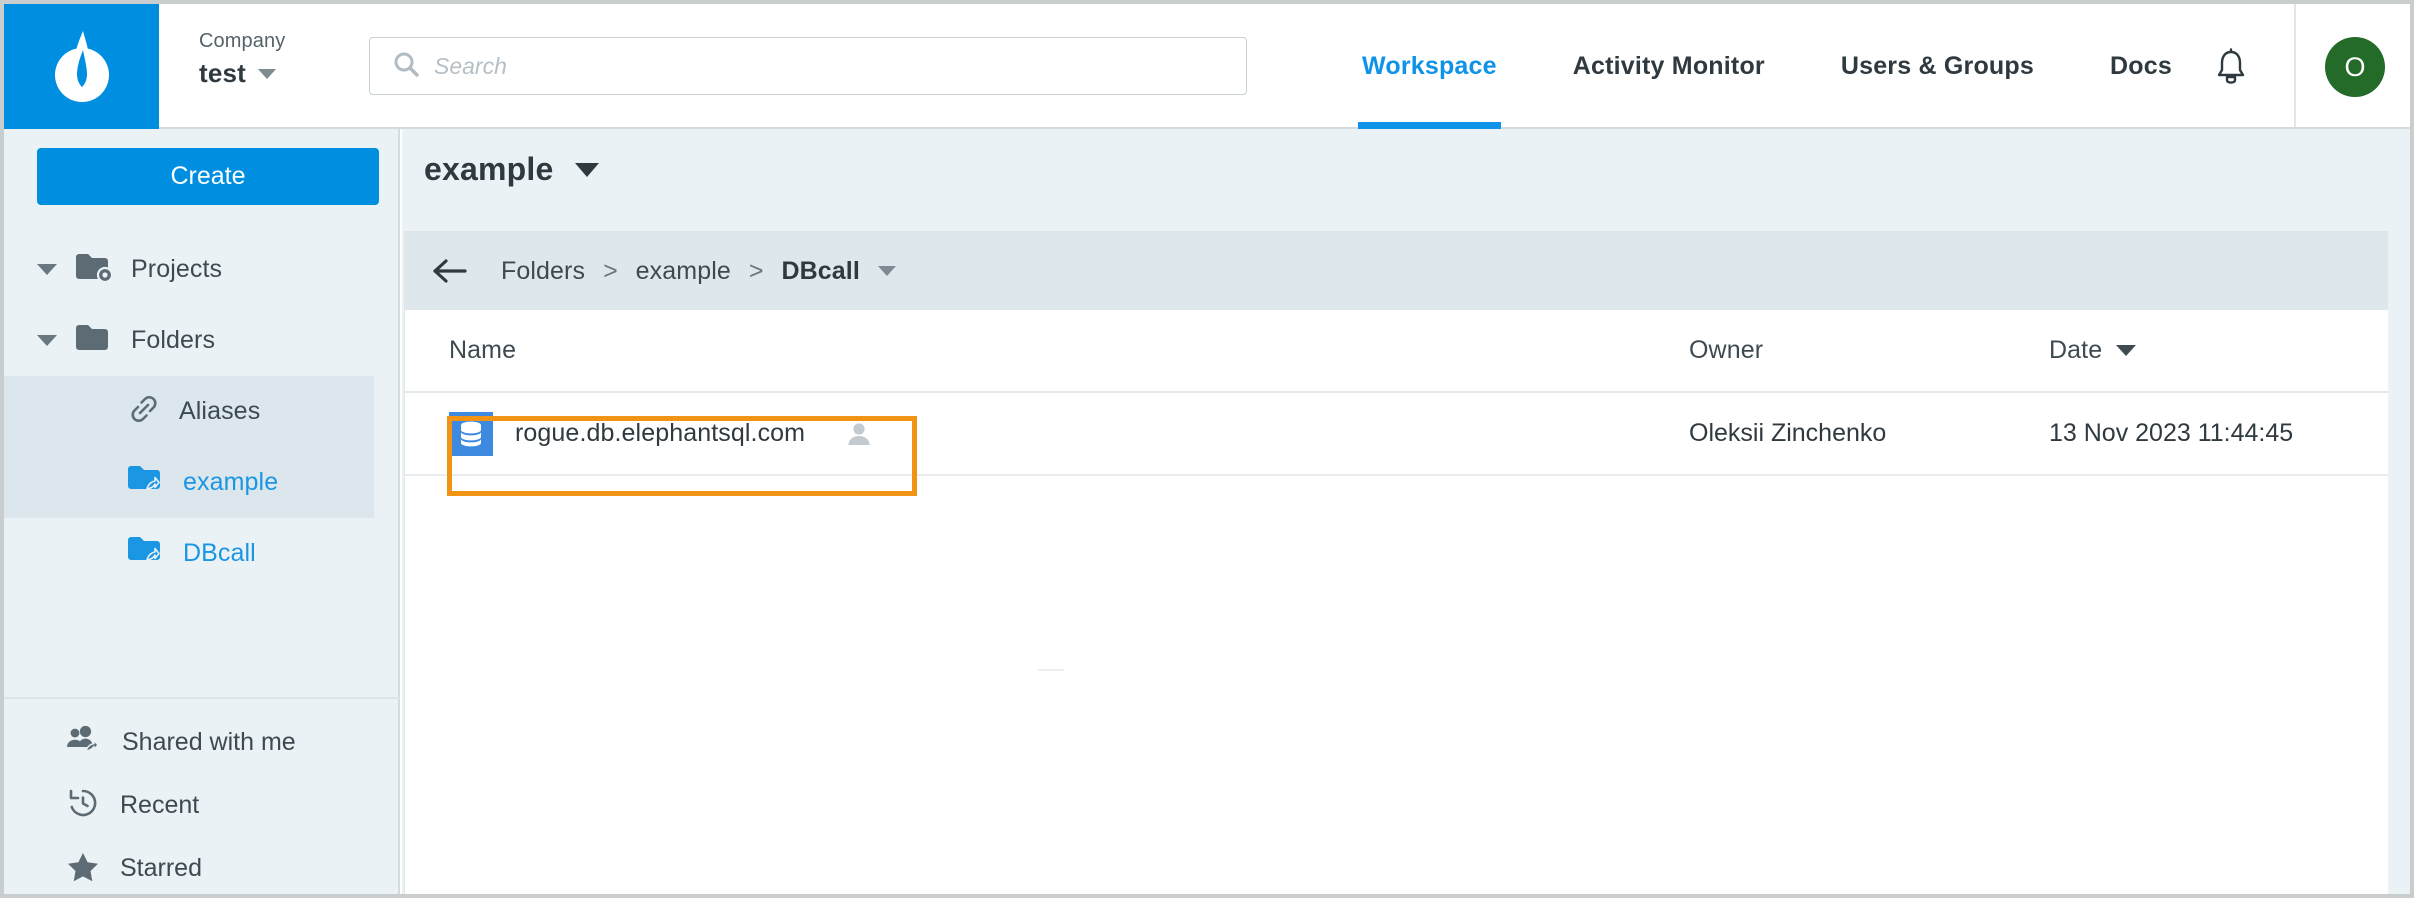  I want to click on create-button: Create, so click(208, 176).